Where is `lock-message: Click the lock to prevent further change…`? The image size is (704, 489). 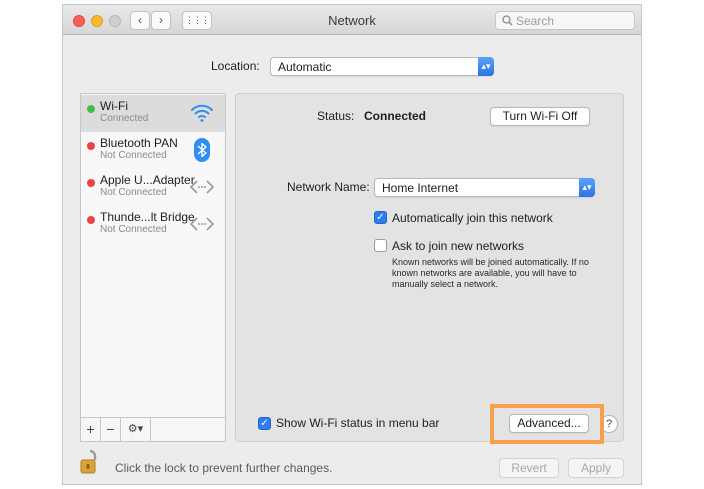
lock-message: Click the lock to prevent further change… is located at coordinates (224, 468).